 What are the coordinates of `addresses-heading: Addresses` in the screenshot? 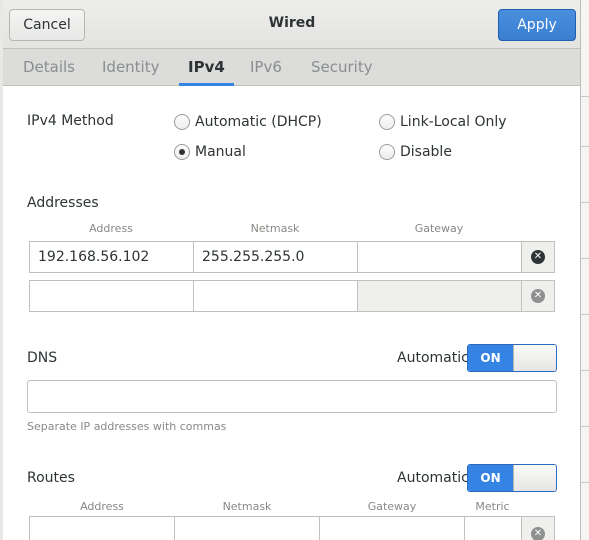 It's located at (63, 203).